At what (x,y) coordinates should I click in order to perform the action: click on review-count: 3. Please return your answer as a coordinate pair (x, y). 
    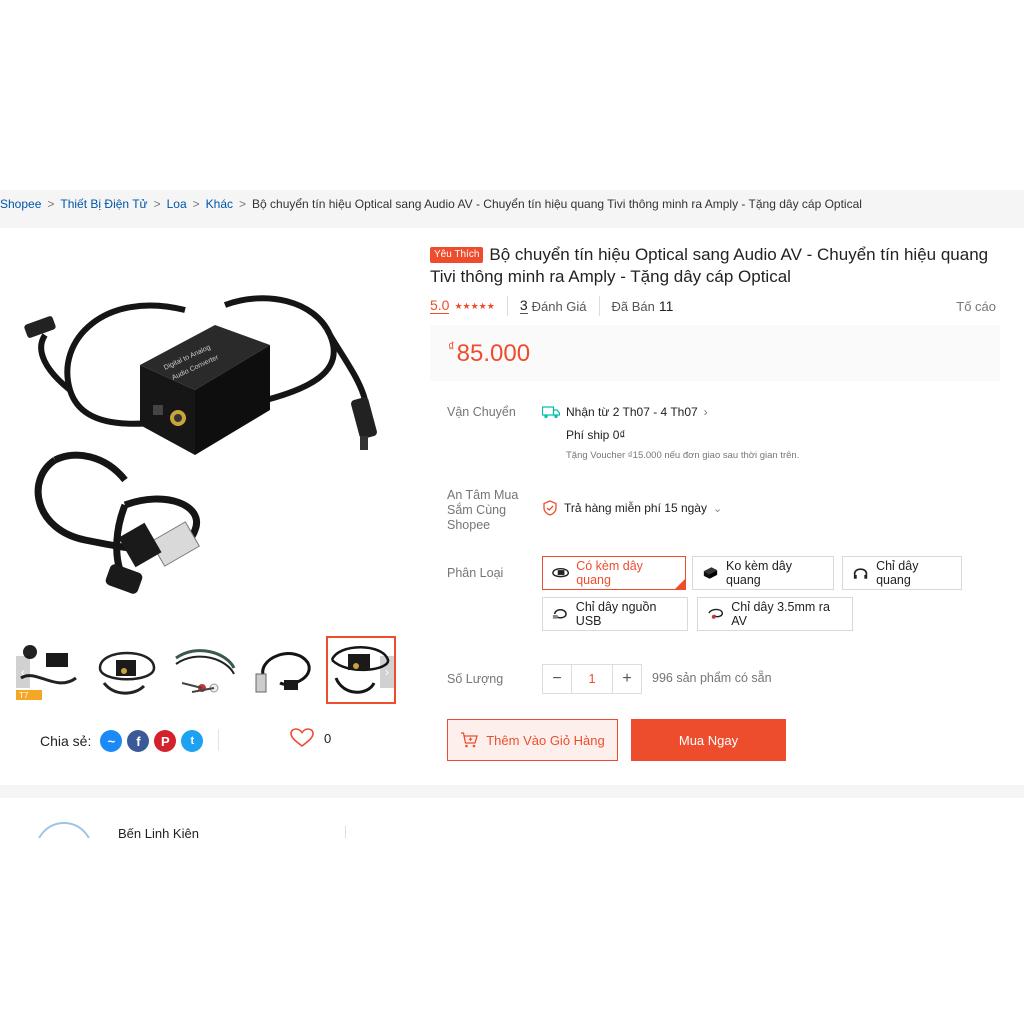
    Looking at the image, I should click on (523, 306).